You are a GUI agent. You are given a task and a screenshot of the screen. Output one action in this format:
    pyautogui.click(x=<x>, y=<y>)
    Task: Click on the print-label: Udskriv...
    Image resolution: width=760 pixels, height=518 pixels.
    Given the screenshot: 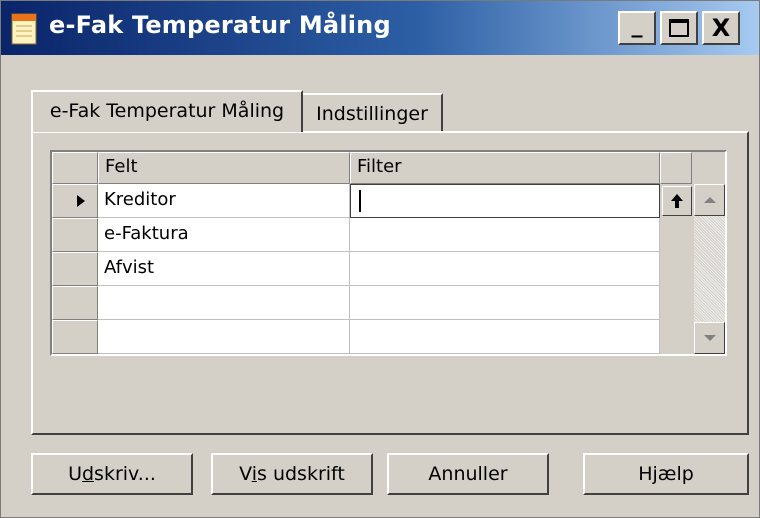 What is the action you would take?
    pyautogui.click(x=112, y=474)
    